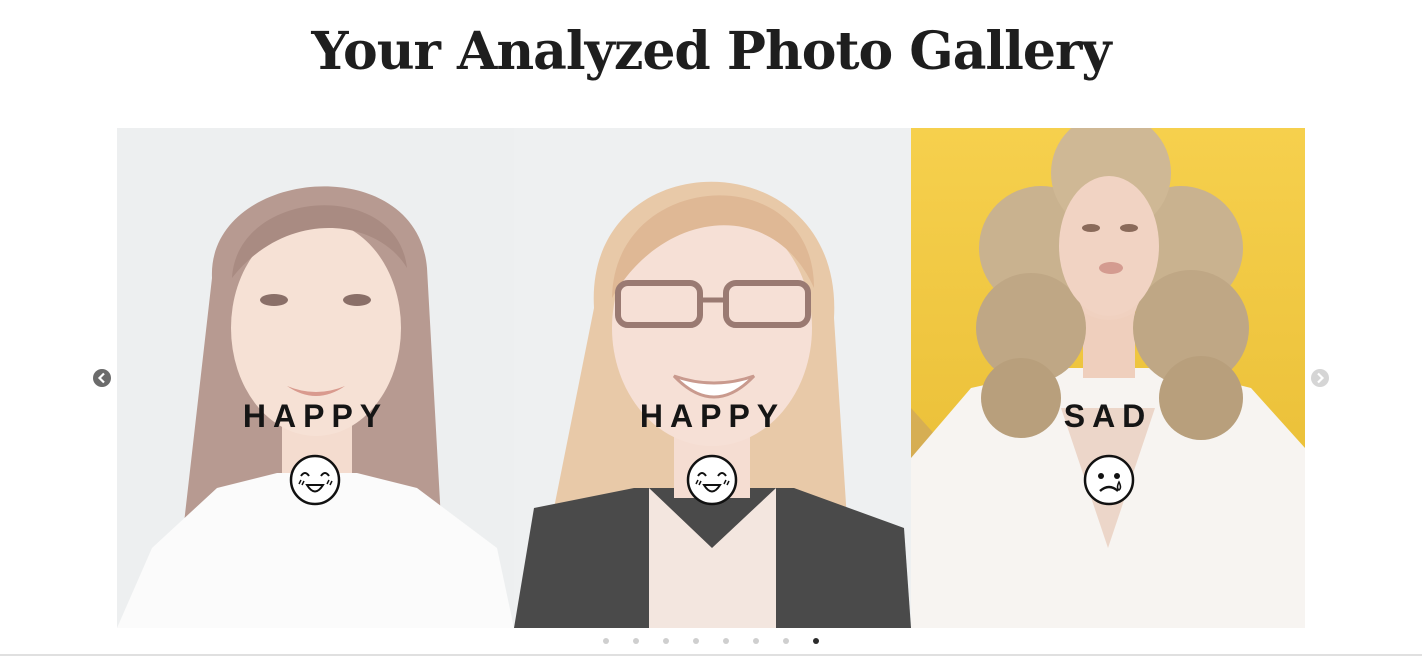 Image resolution: width=1422 pixels, height=656 pixels. What do you see at coordinates (1108, 416) in the screenshot?
I see `emotion-label: SAD` at bounding box center [1108, 416].